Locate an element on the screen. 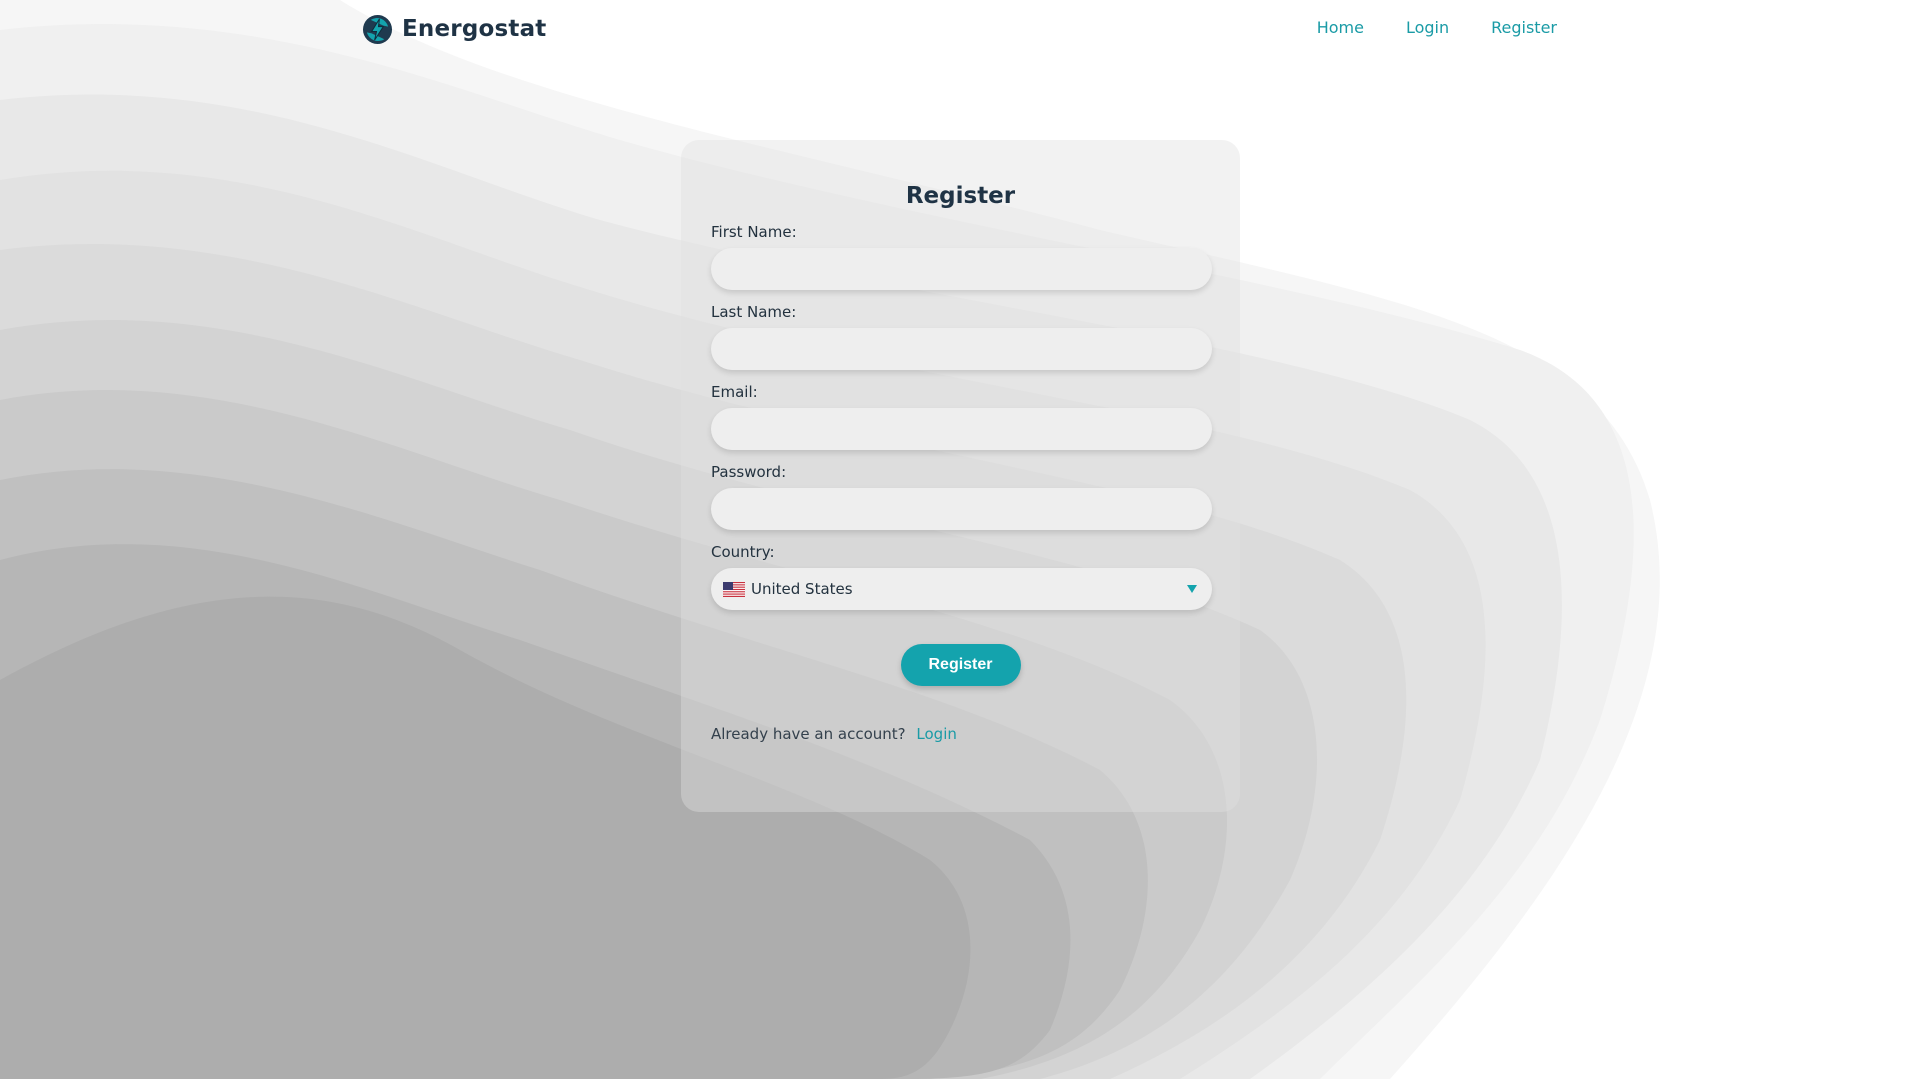 Image resolution: width=1919 pixels, height=1079 pixels. us-flag-icon is located at coordinates (734, 589).